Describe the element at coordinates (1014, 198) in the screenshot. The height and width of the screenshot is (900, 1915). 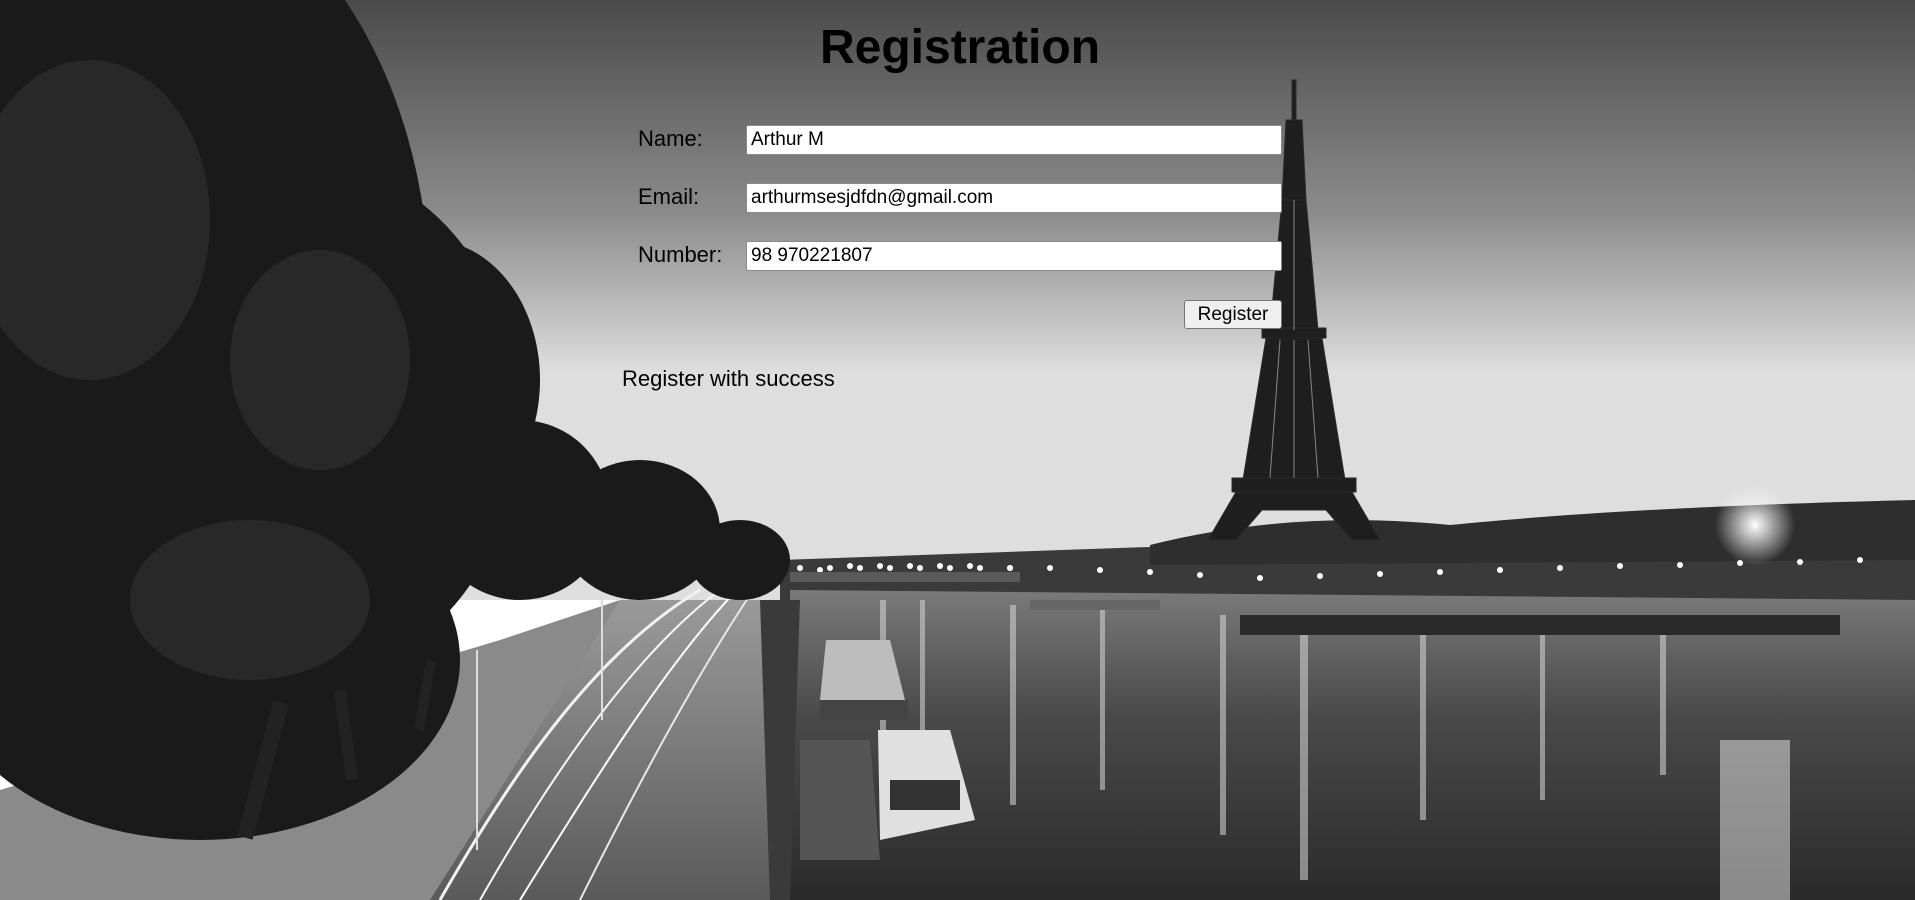
I see `email-input` at that location.